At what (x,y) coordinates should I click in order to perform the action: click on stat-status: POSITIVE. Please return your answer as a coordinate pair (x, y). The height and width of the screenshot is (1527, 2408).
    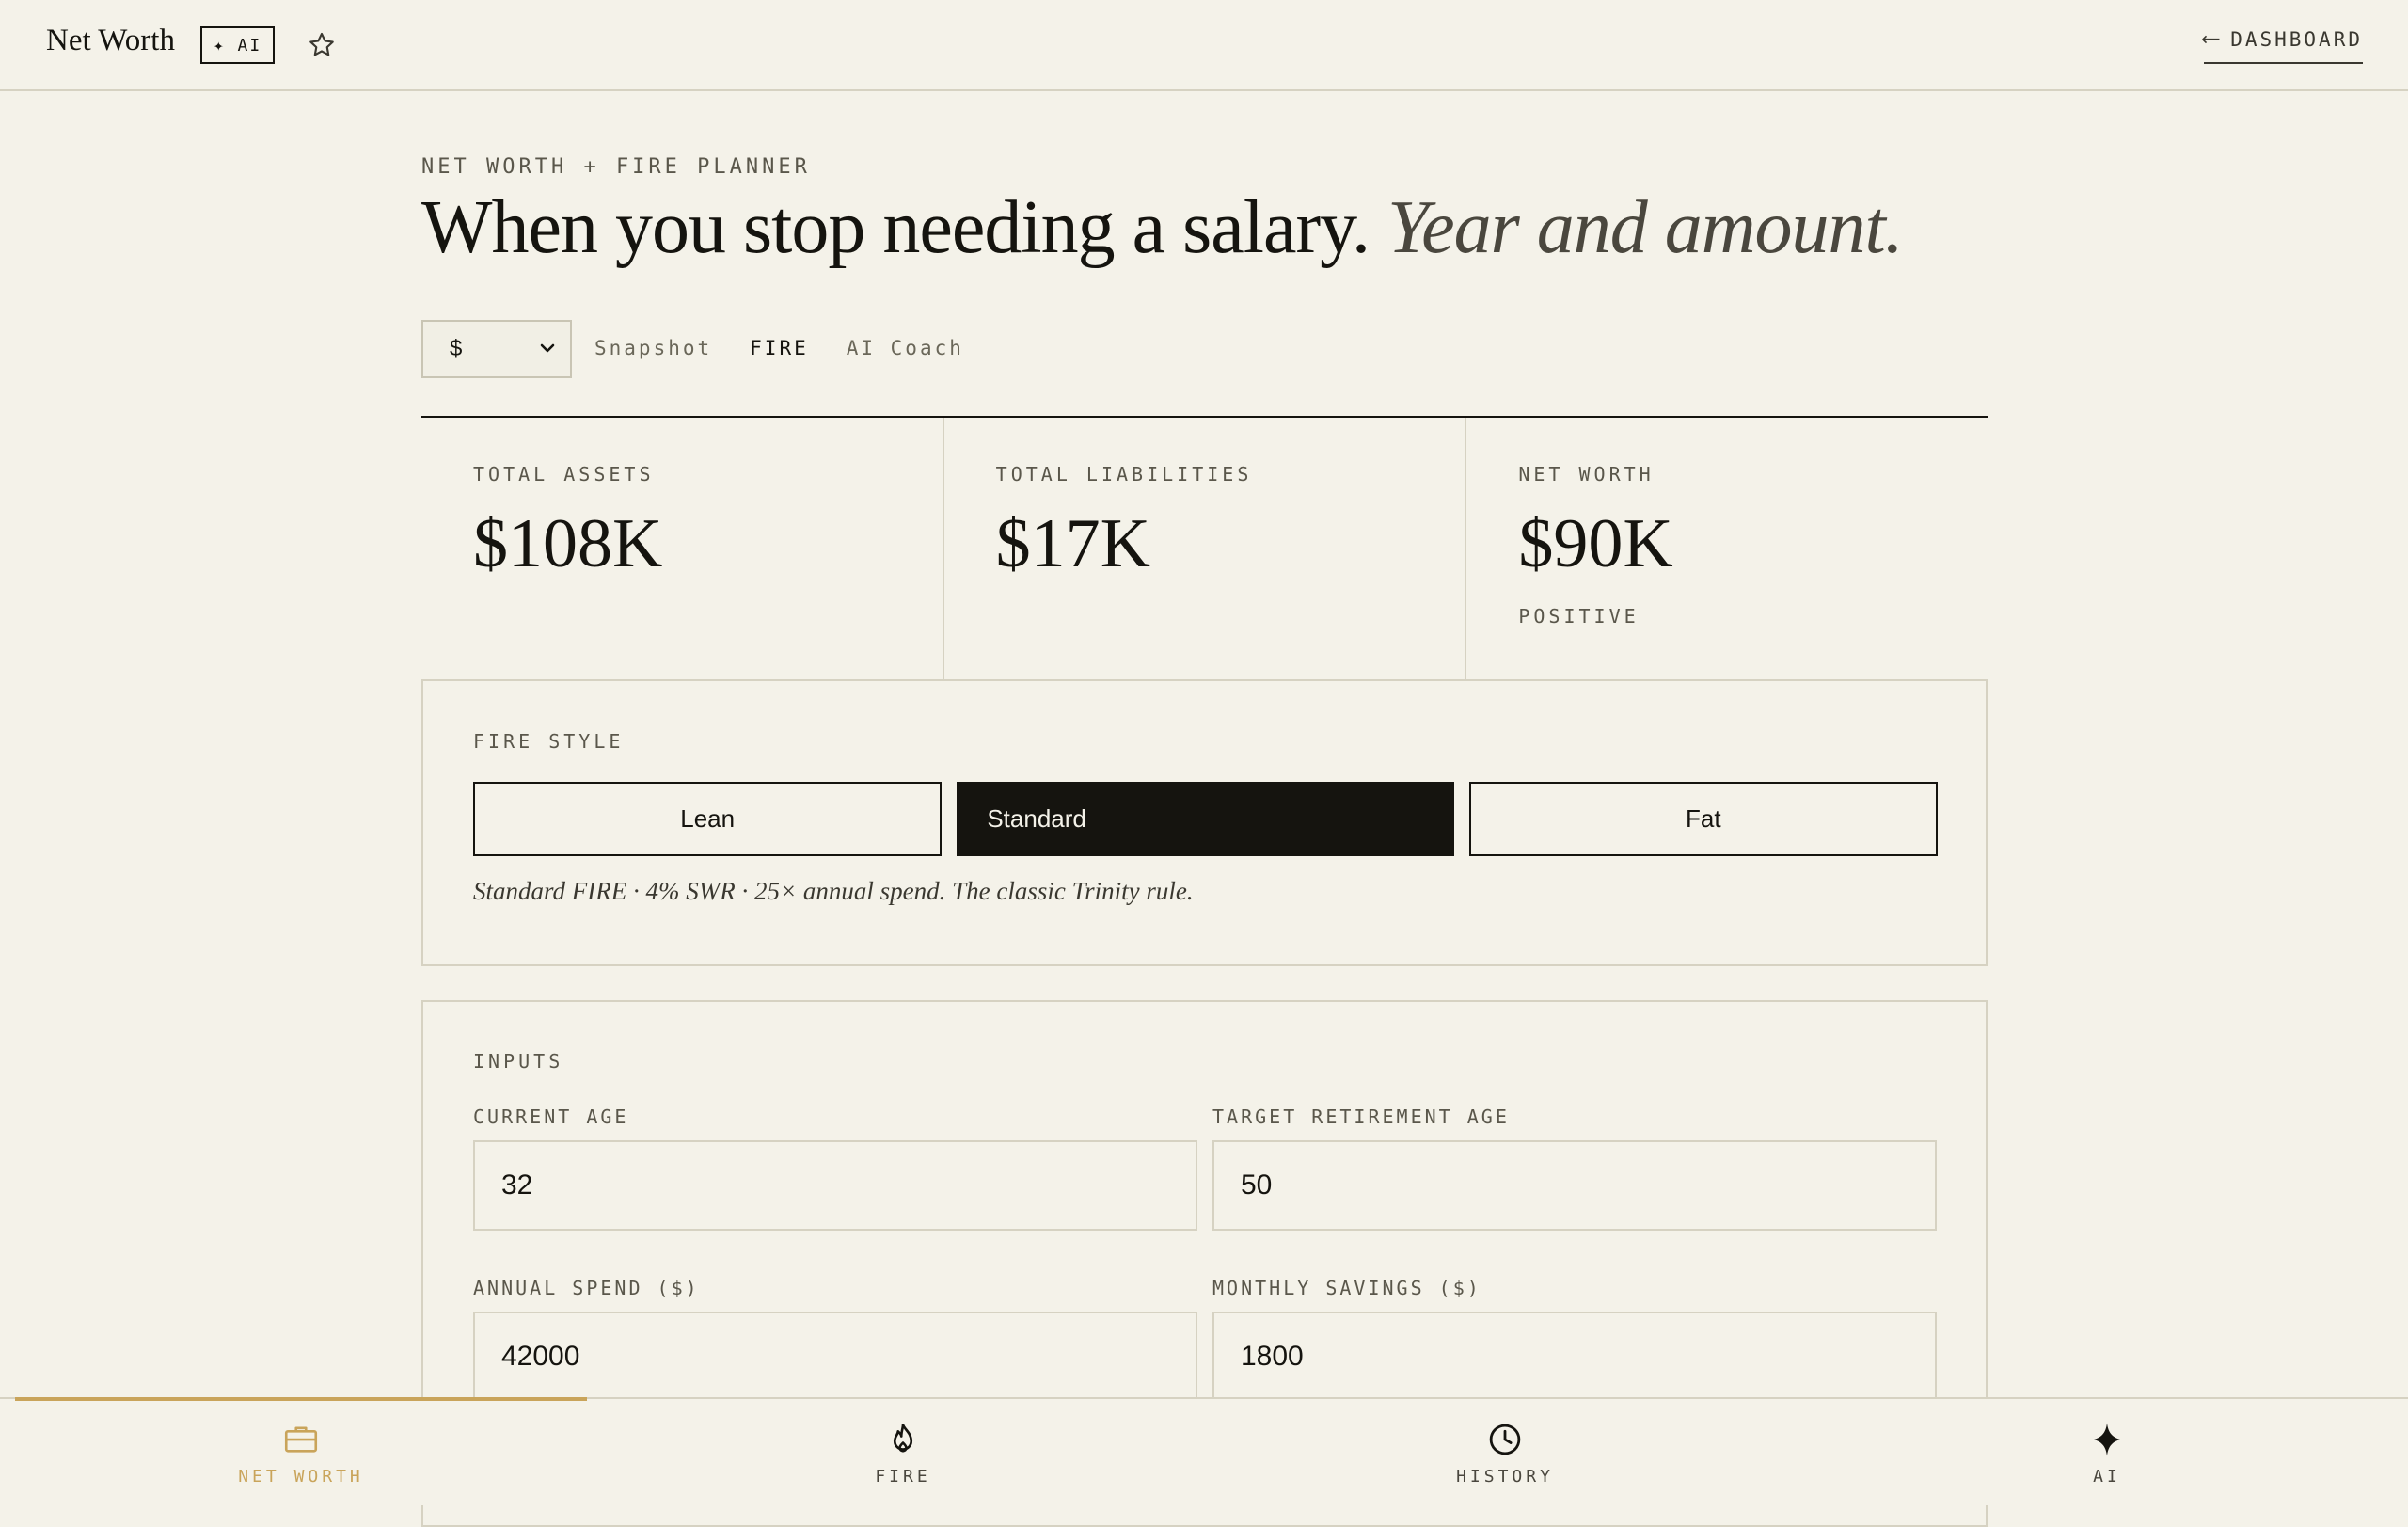
    Looking at the image, I should click on (1579, 616).